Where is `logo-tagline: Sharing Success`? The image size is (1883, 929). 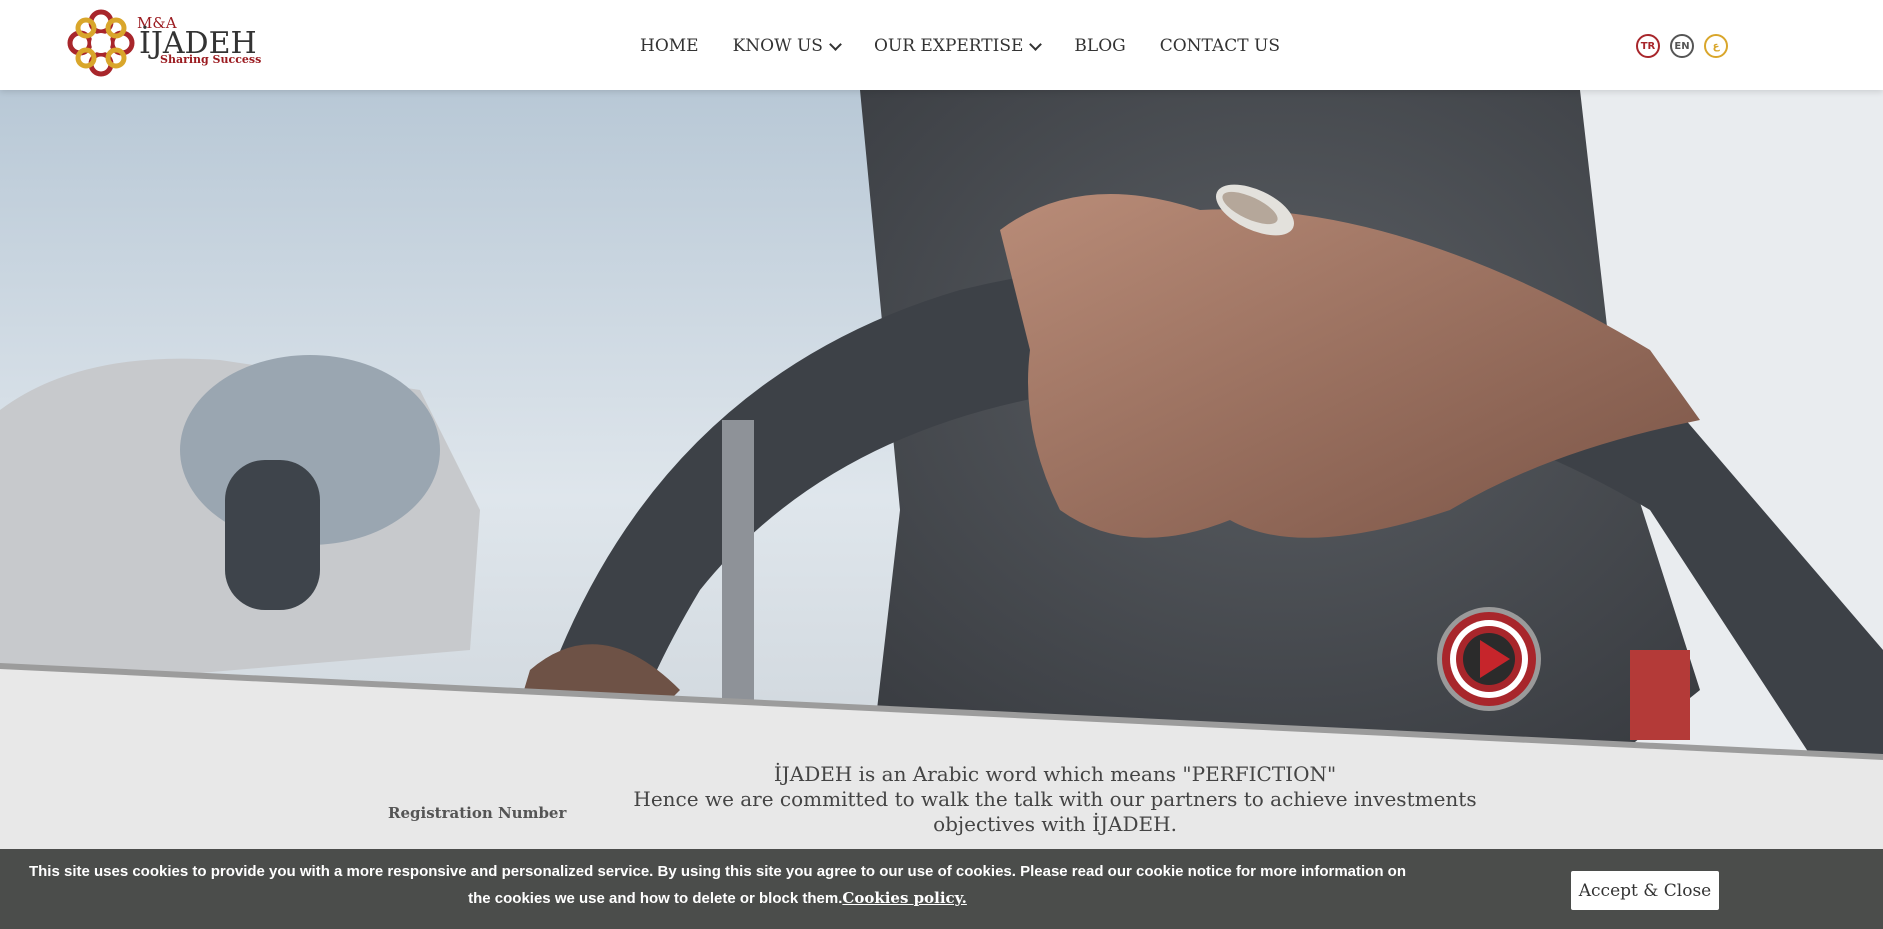 logo-tagline: Sharing Success is located at coordinates (211, 59).